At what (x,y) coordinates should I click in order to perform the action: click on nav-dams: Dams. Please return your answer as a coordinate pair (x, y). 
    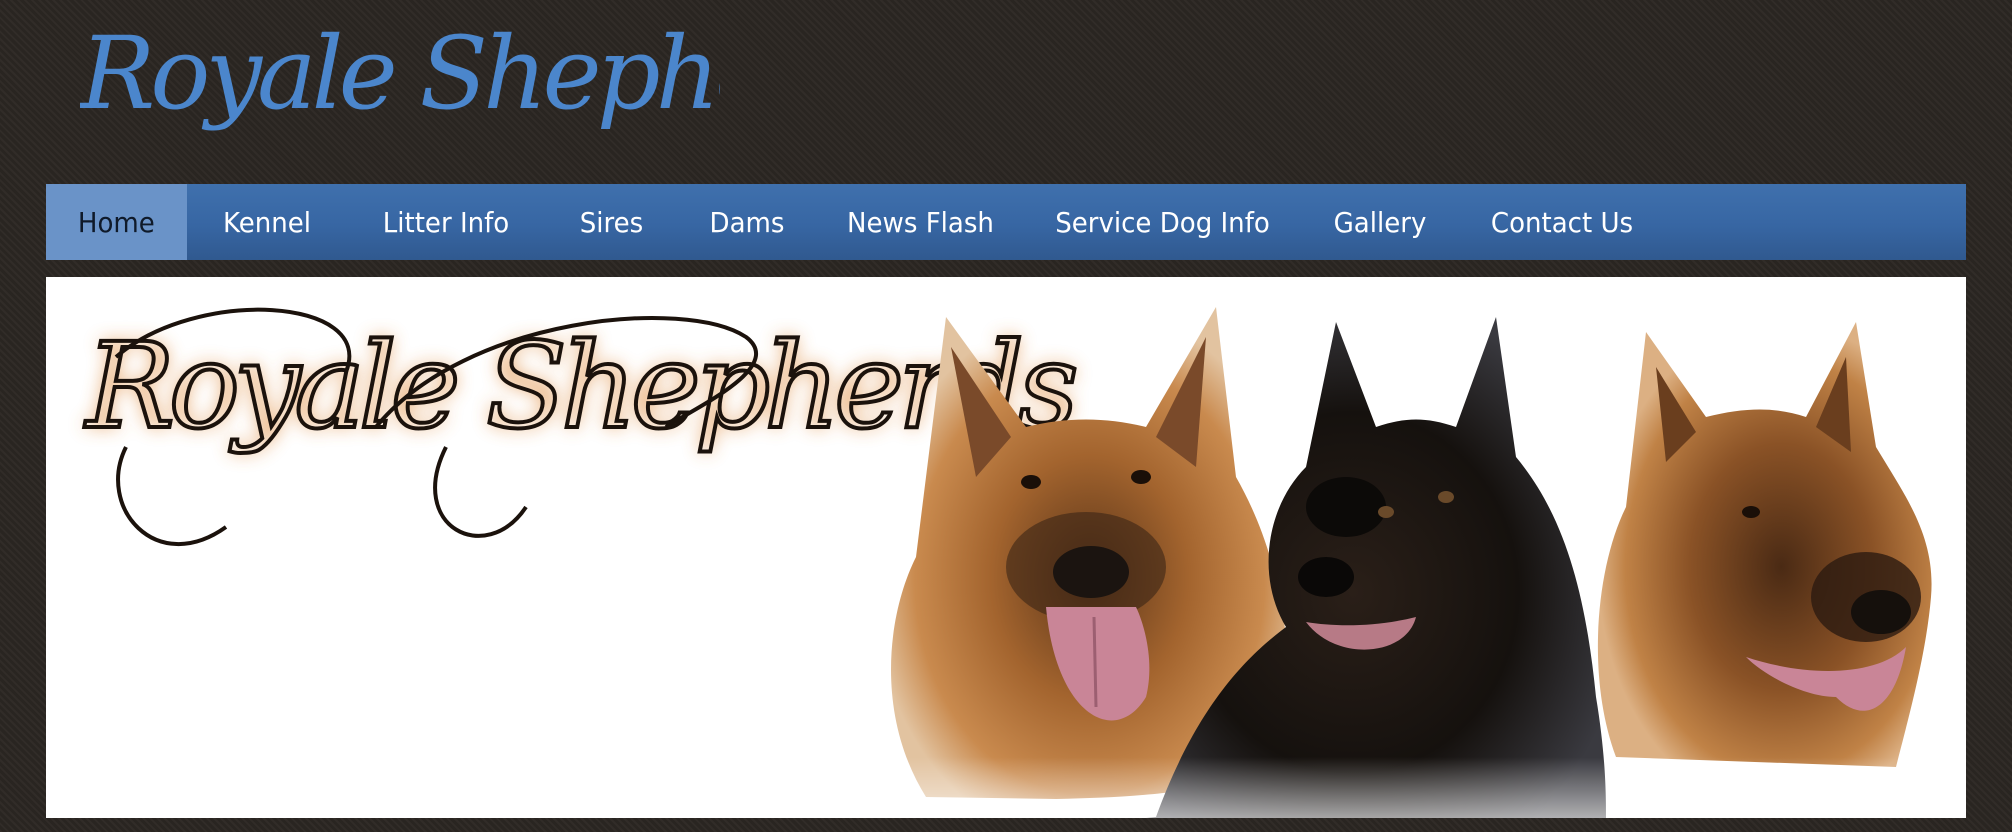
    Looking at the image, I should click on (747, 222).